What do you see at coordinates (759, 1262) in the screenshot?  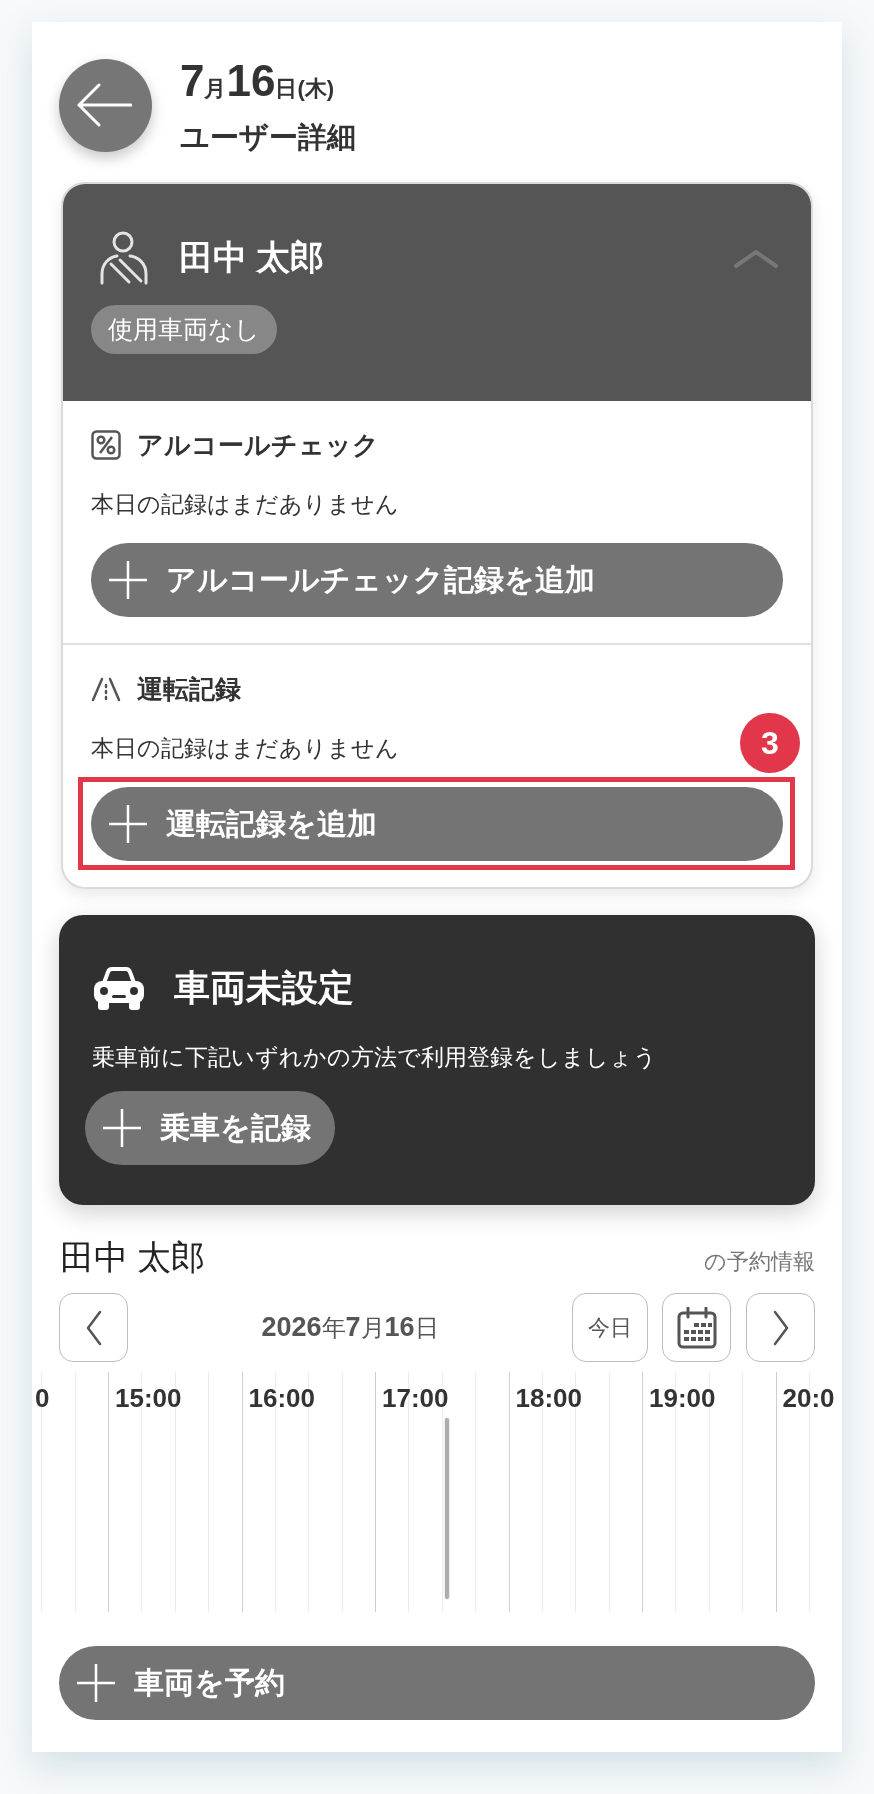 I see `reservation-caption: の予約情報` at bounding box center [759, 1262].